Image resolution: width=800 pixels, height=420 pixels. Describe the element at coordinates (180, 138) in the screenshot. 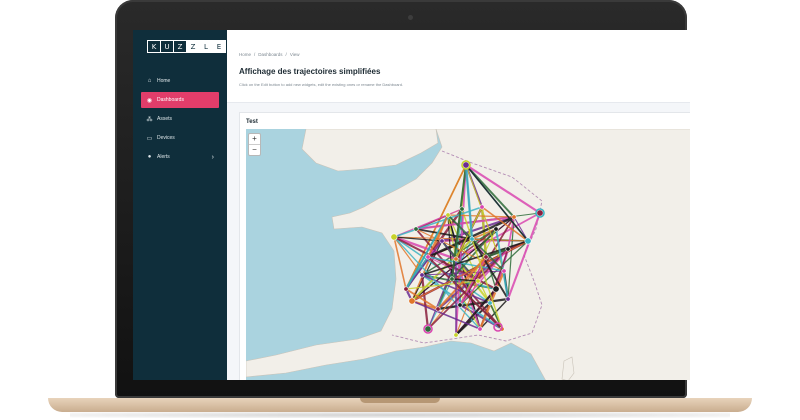

I see `sidebar-item-devices: ▭ Devices` at that location.